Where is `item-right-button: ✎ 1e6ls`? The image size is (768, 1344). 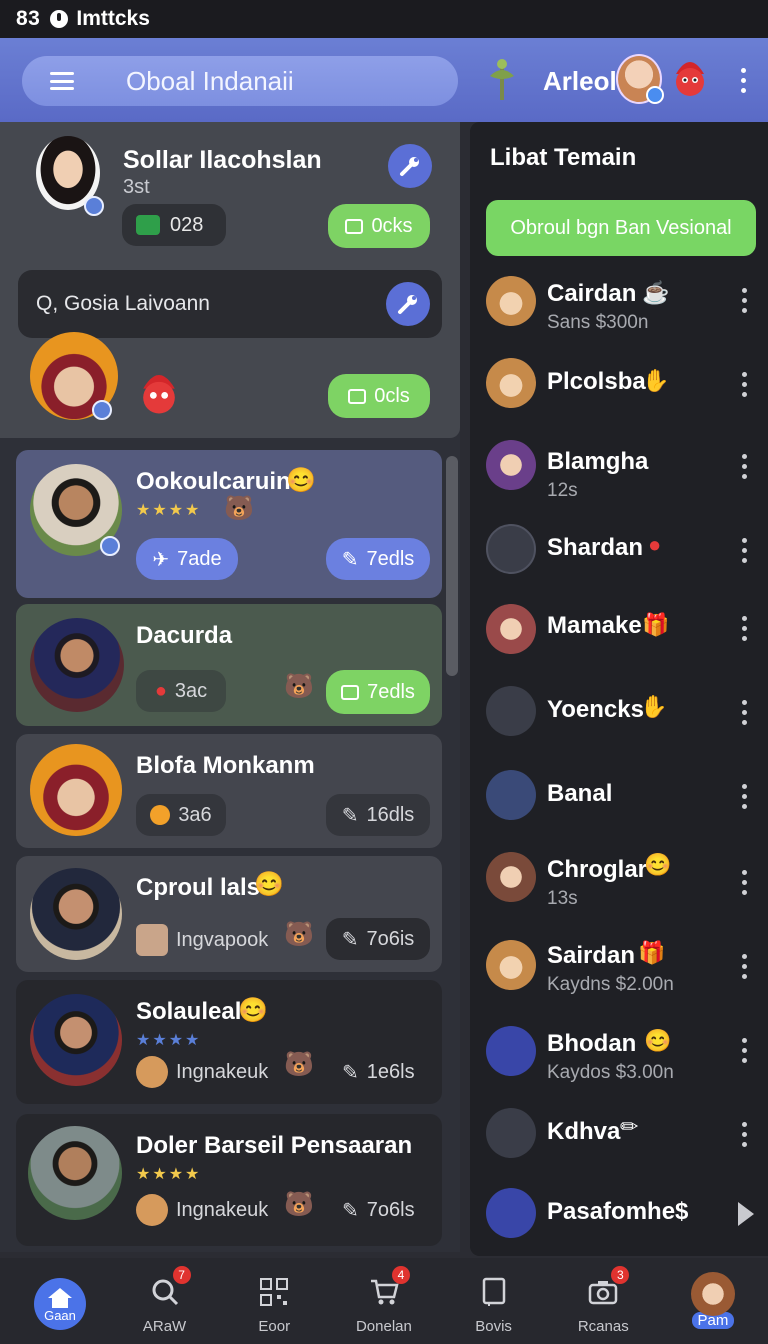
item-right-button: ✎ 1e6ls is located at coordinates (378, 1072).